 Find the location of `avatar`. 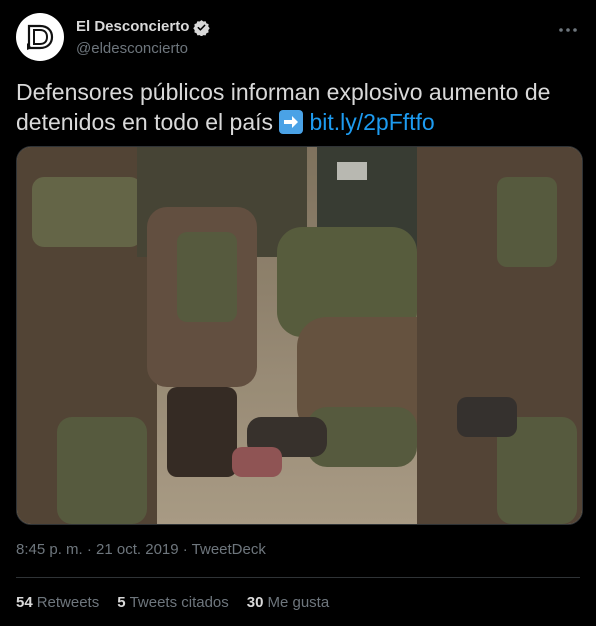

avatar is located at coordinates (40, 37).